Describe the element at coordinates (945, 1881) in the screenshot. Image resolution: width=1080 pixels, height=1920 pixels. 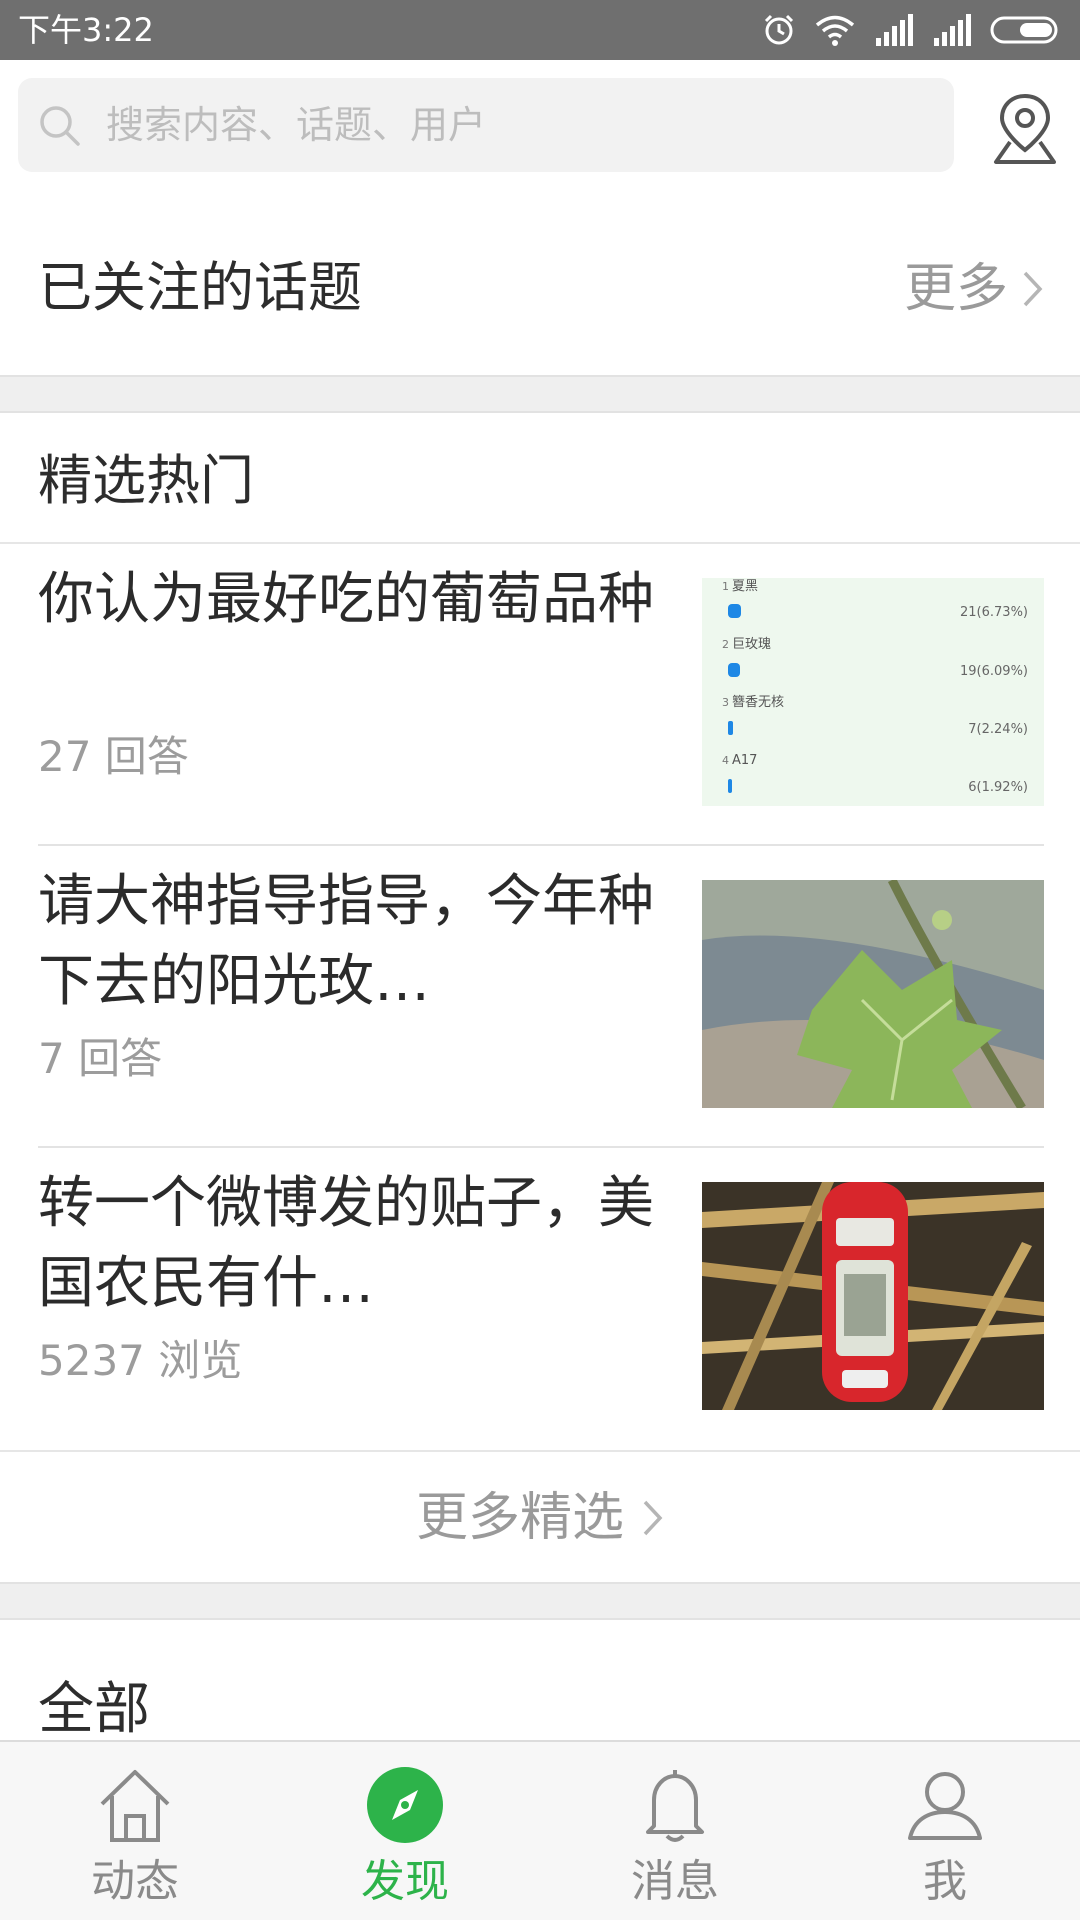
I see `tab-label: 我` at that location.